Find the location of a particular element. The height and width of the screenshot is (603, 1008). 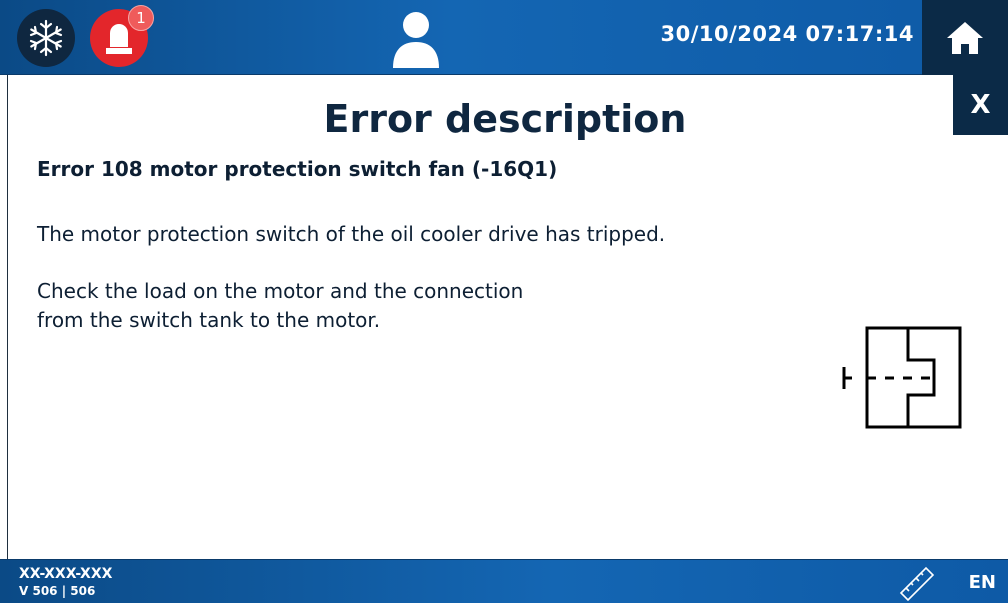

page-title: Error description is located at coordinates (505, 119).